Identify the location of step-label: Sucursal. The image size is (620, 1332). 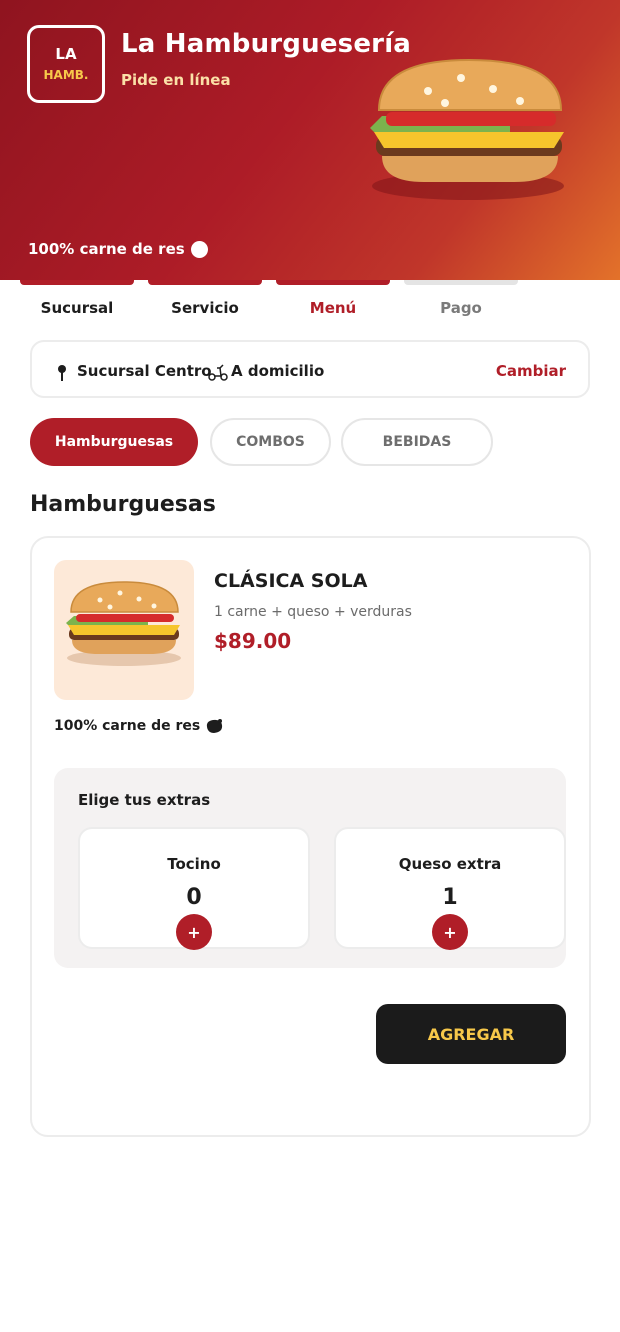
(77, 308).